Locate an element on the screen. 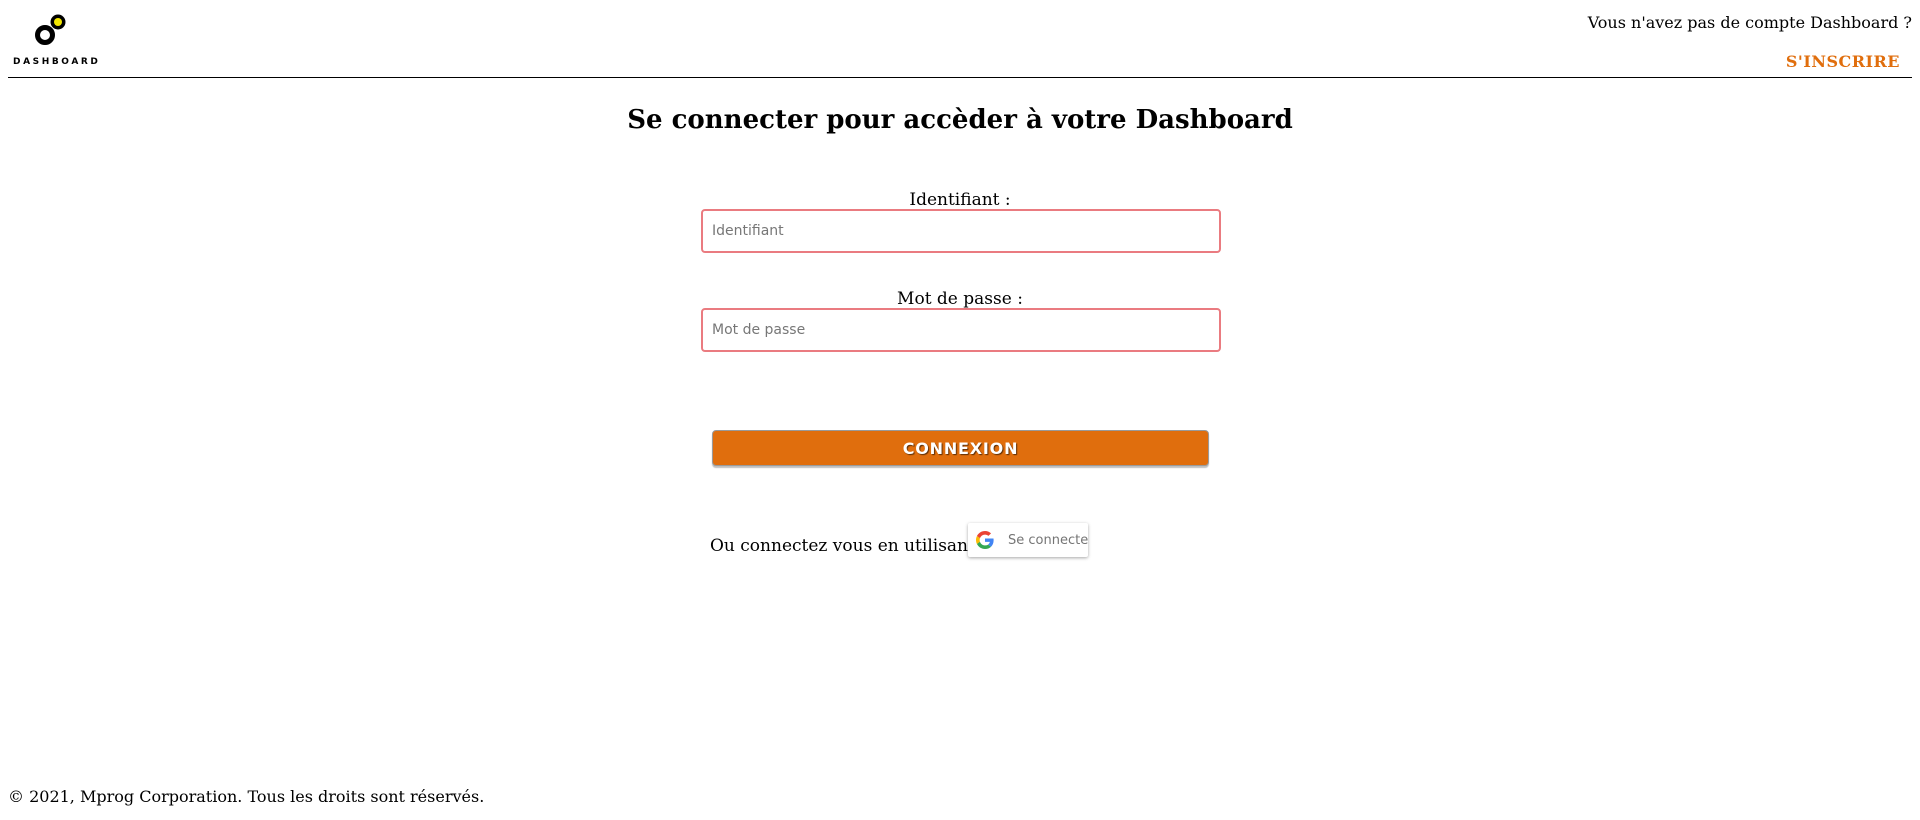 The image size is (1920, 820). google-signin-button: Se connecter is located at coordinates (1028, 540).